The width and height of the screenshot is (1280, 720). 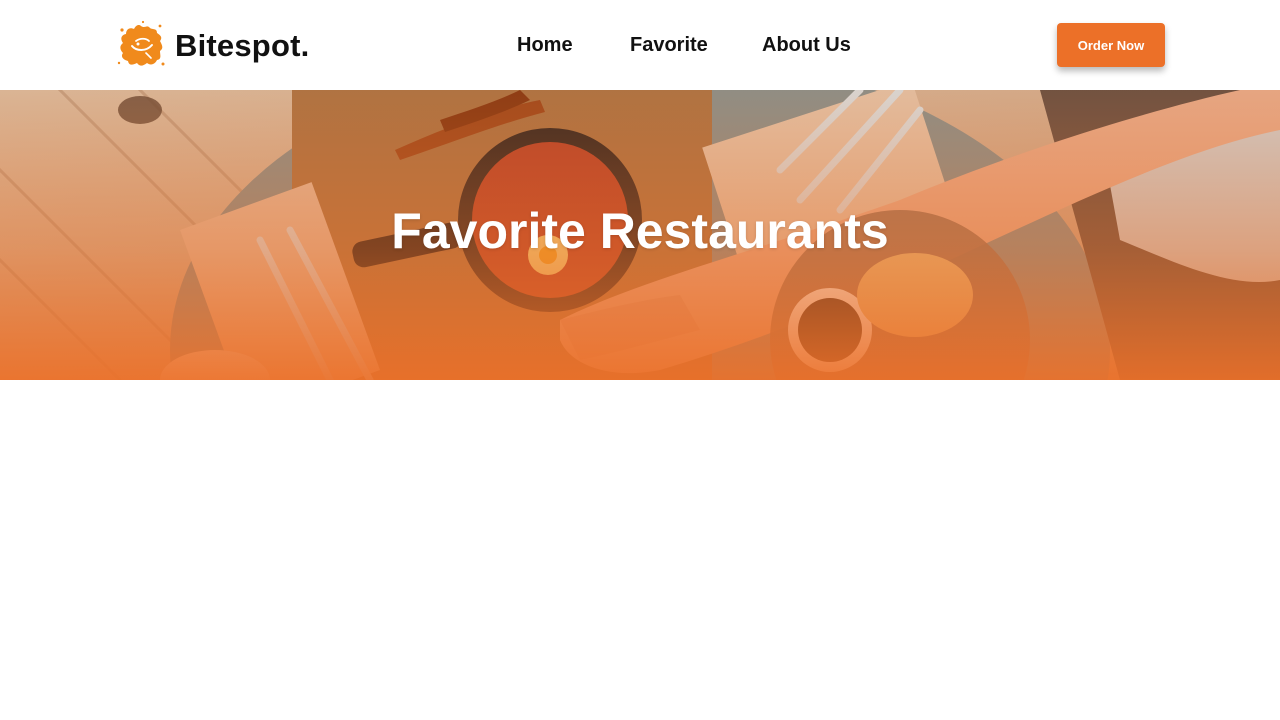 What do you see at coordinates (806, 45) in the screenshot?
I see `nav-link-about-us: About Us` at bounding box center [806, 45].